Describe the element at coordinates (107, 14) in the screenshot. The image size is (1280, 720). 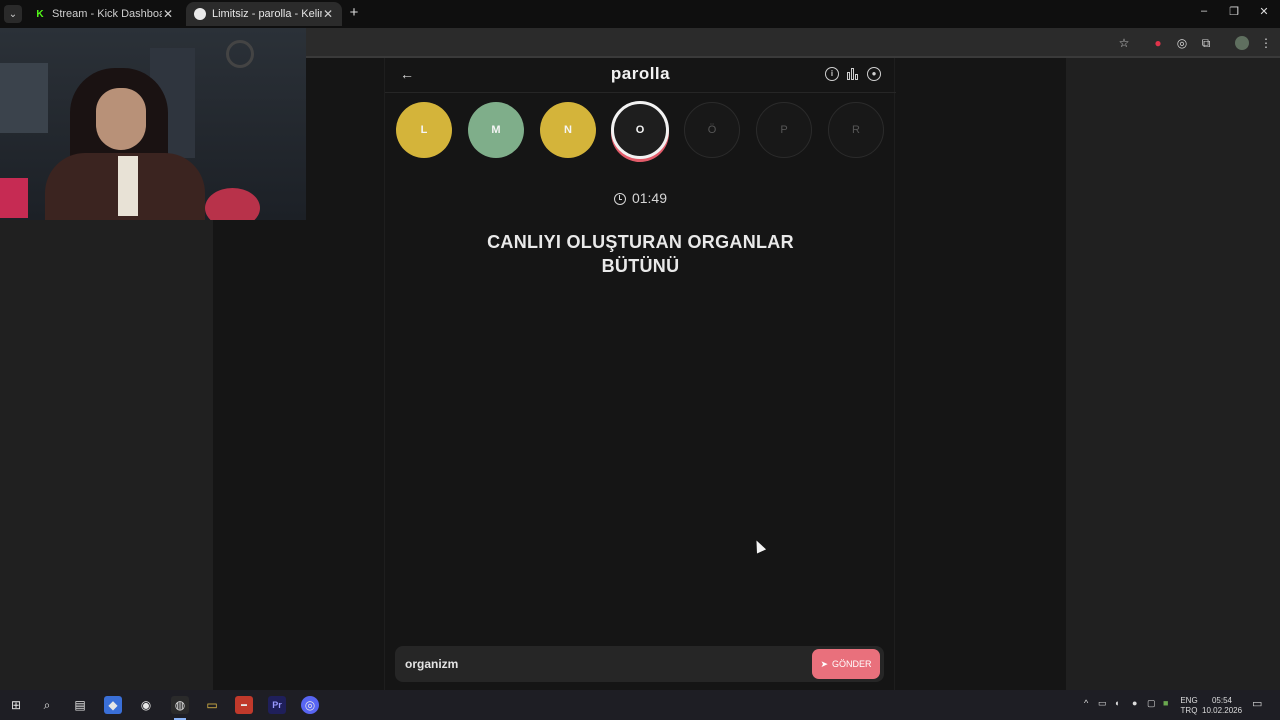
I see `tab-title: Stream - Kick Dashboard` at that location.